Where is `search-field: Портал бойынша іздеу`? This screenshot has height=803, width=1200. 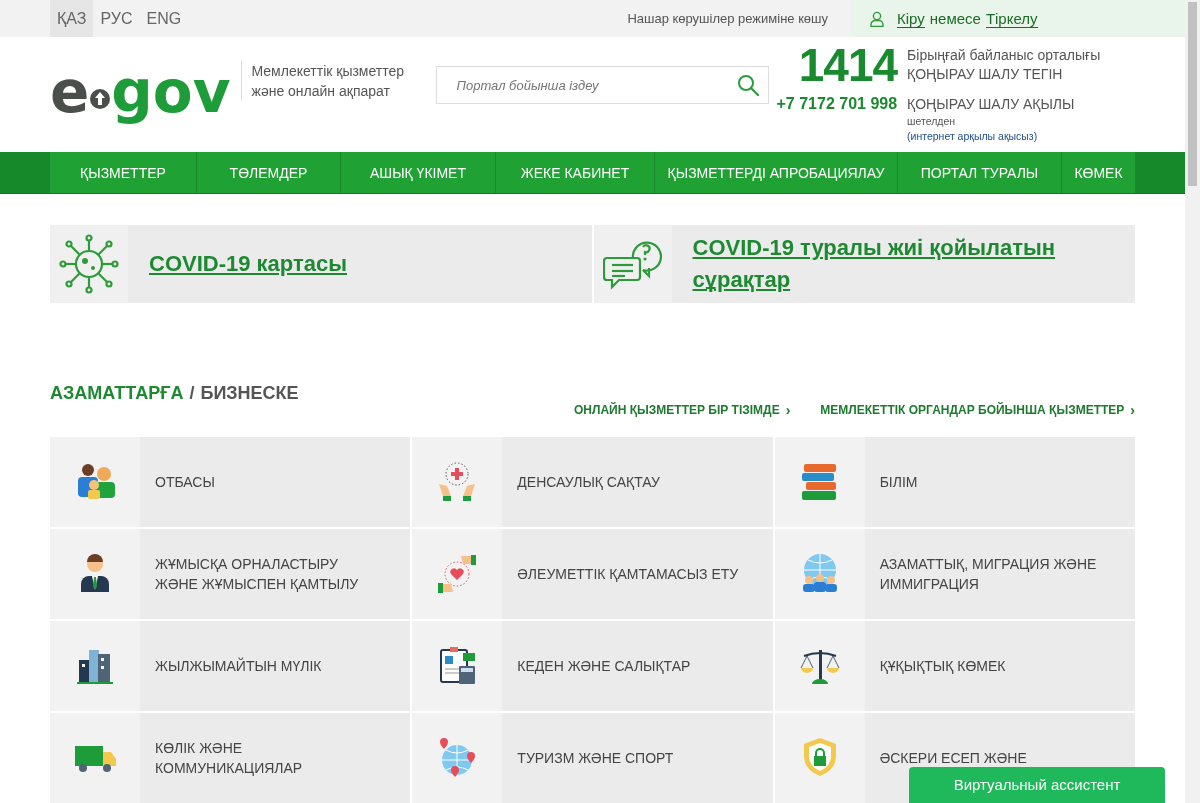 search-field: Портал бойынша іздеу is located at coordinates (602, 85).